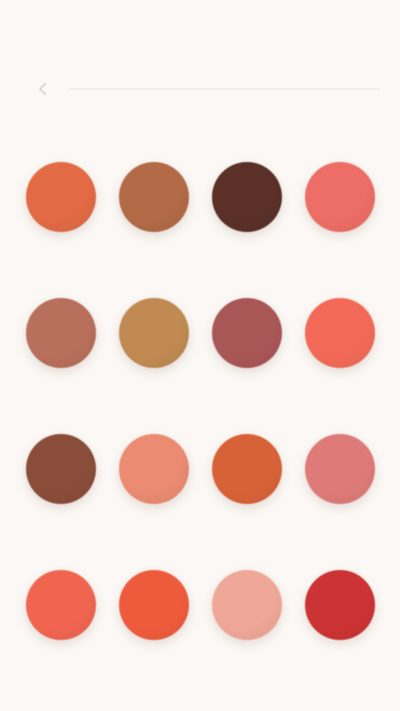 Image resolution: width=400 pixels, height=711 pixels. I want to click on back-button, so click(43, 89).